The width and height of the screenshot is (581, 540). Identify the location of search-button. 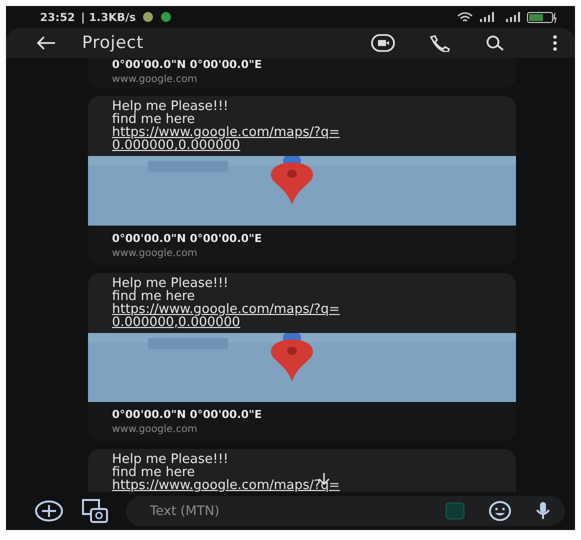
(495, 43).